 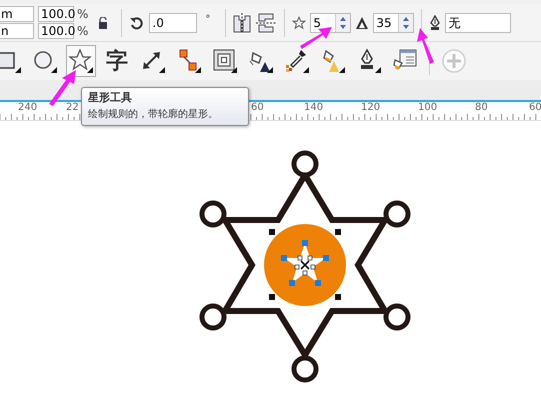 What do you see at coordinates (72, 107) in the screenshot?
I see `ruler-label: 22` at bounding box center [72, 107].